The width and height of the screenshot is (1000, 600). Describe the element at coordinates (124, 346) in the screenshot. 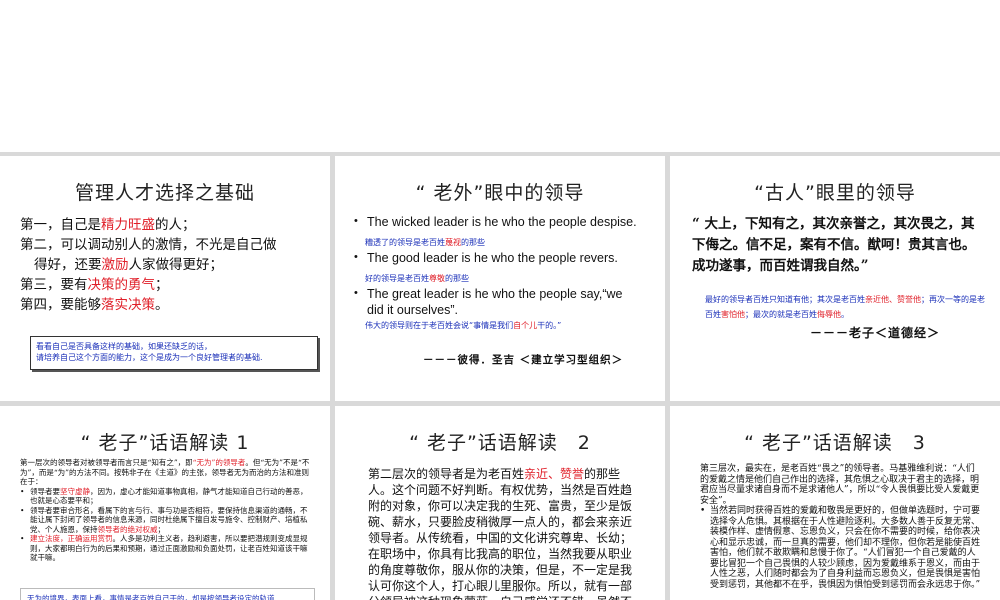

I see `note-line: 看看自己是否具备这样的基础，如果还缺乏的话，` at that location.